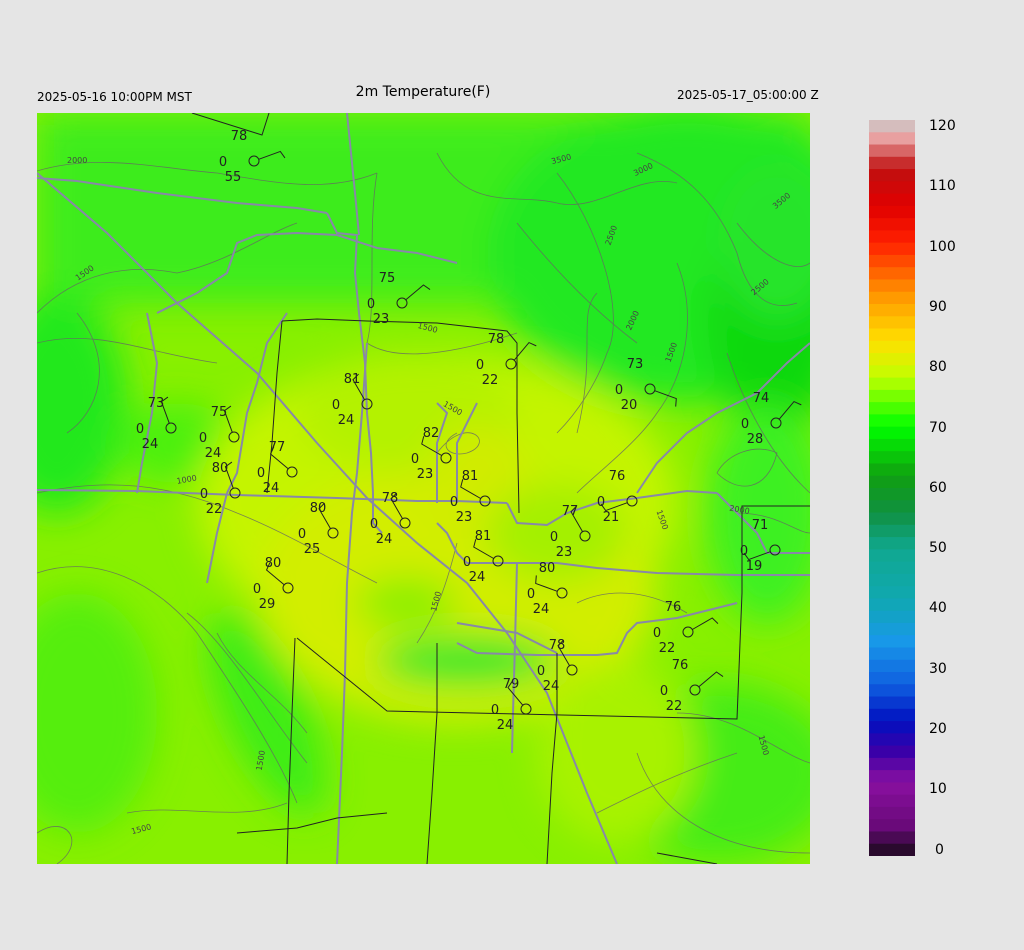 The width and height of the screenshot is (1024, 950). I want to click on station-value: 28, so click(755, 439).